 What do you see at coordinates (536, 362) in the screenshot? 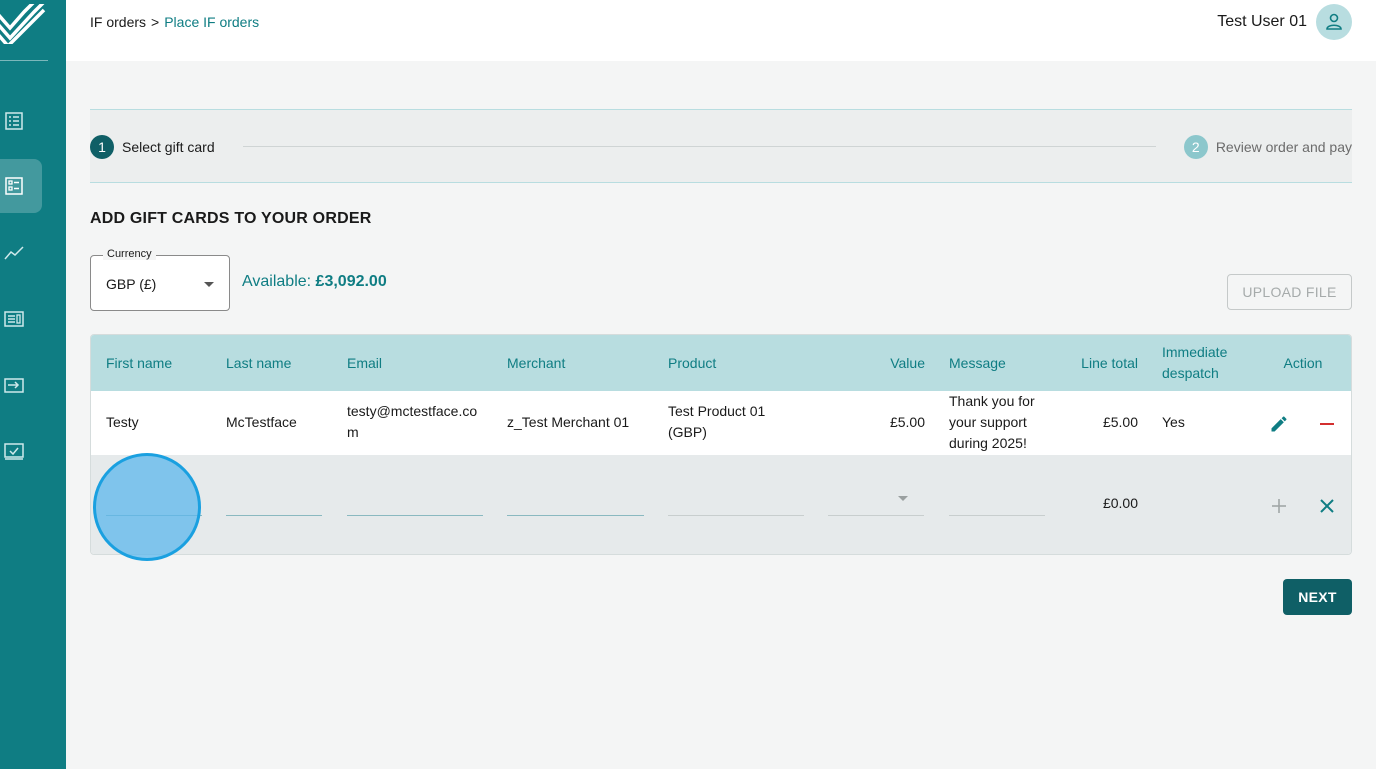
I see `col-merchant: Merchant` at bounding box center [536, 362].